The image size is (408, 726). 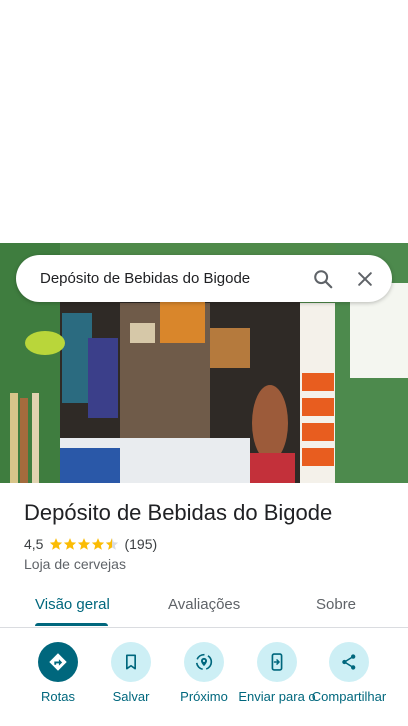 I want to click on share-button: Compartilhar, so click(x=349, y=673).